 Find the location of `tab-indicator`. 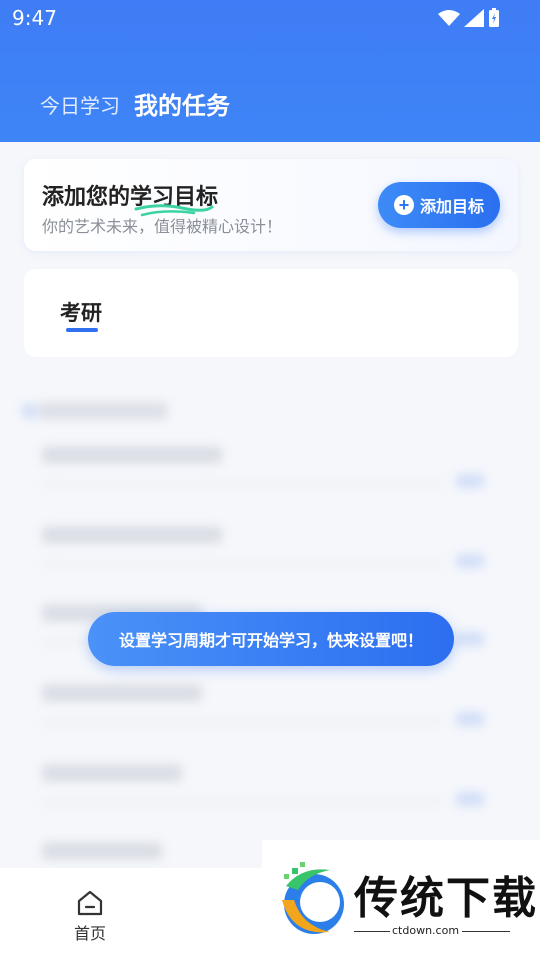

tab-indicator is located at coordinates (82, 330).